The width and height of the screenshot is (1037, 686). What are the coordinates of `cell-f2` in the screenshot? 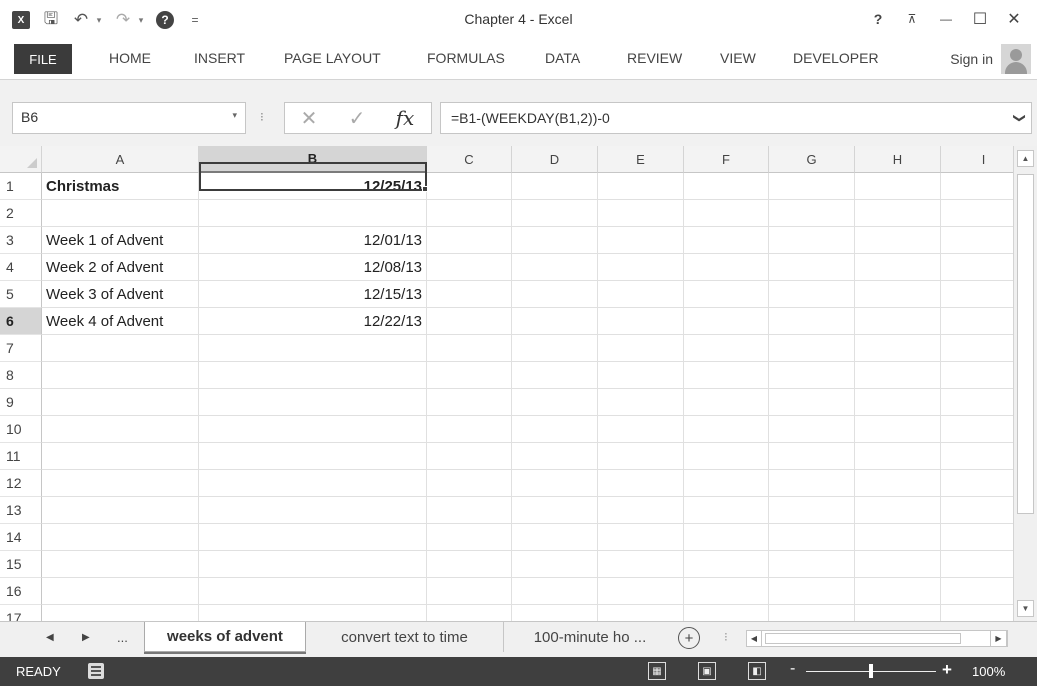 It's located at (726, 213).